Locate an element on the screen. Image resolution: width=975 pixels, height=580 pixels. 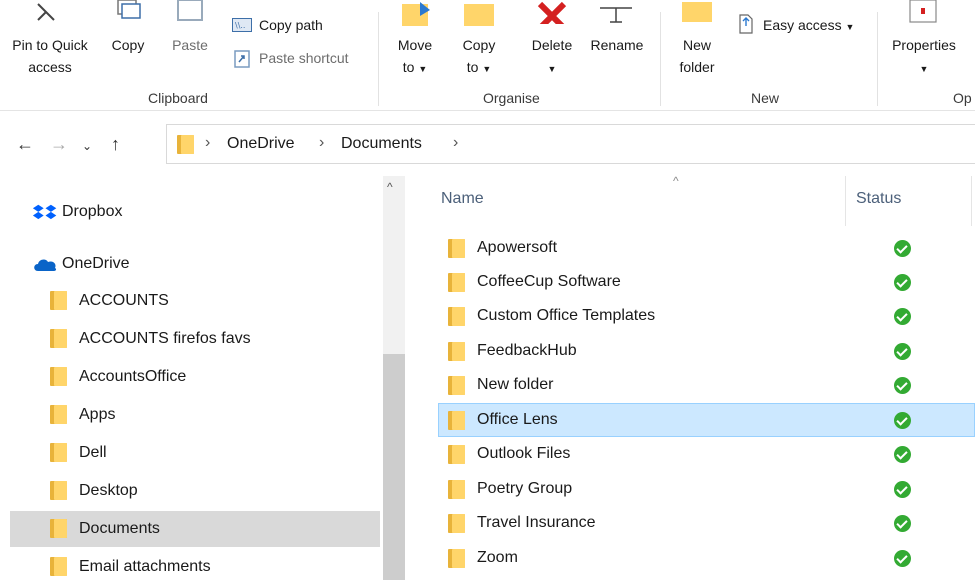
easy-access-button: Easy access ▼ is located at coordinates (804, 26).